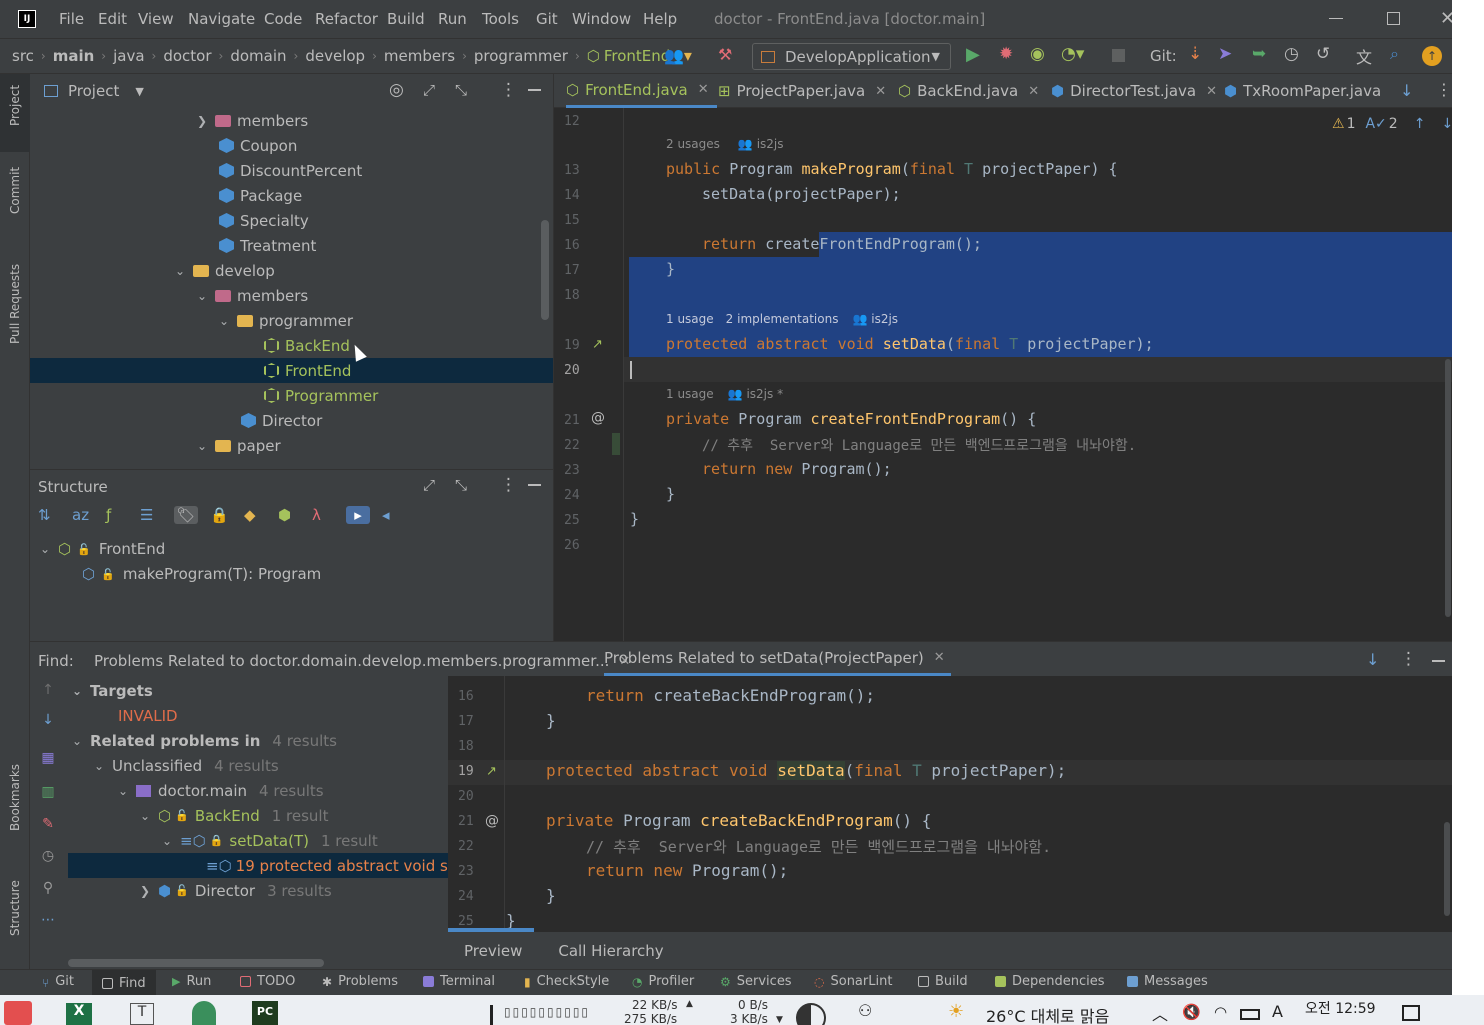 The height and width of the screenshot is (1025, 1484). I want to click on tool-dependencies: Dependencies, so click(1050, 981).